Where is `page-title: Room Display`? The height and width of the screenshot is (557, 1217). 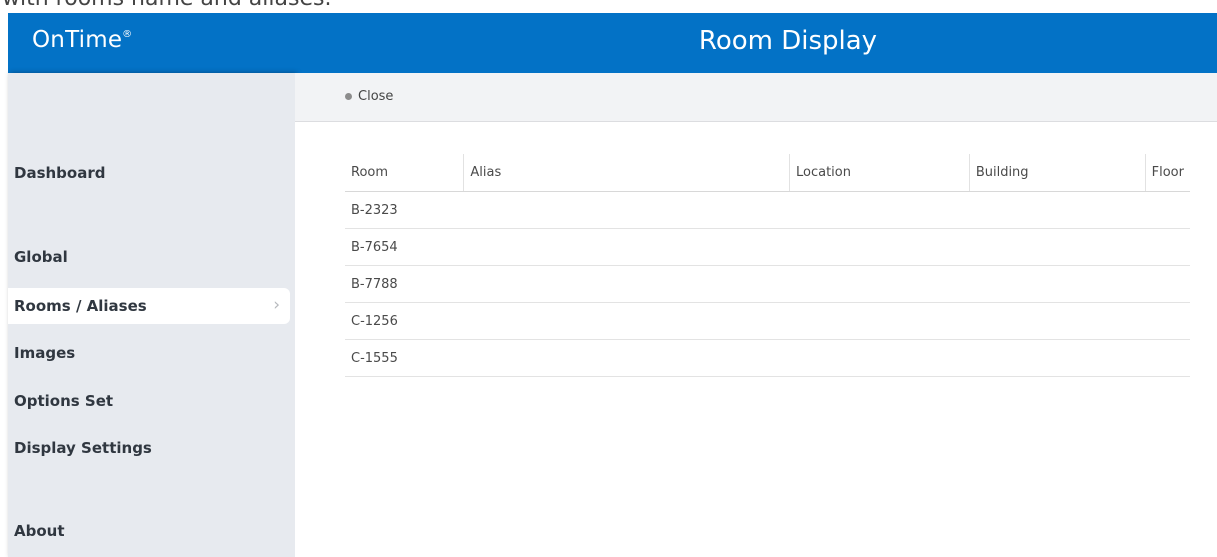
page-title: Room Display is located at coordinates (788, 41).